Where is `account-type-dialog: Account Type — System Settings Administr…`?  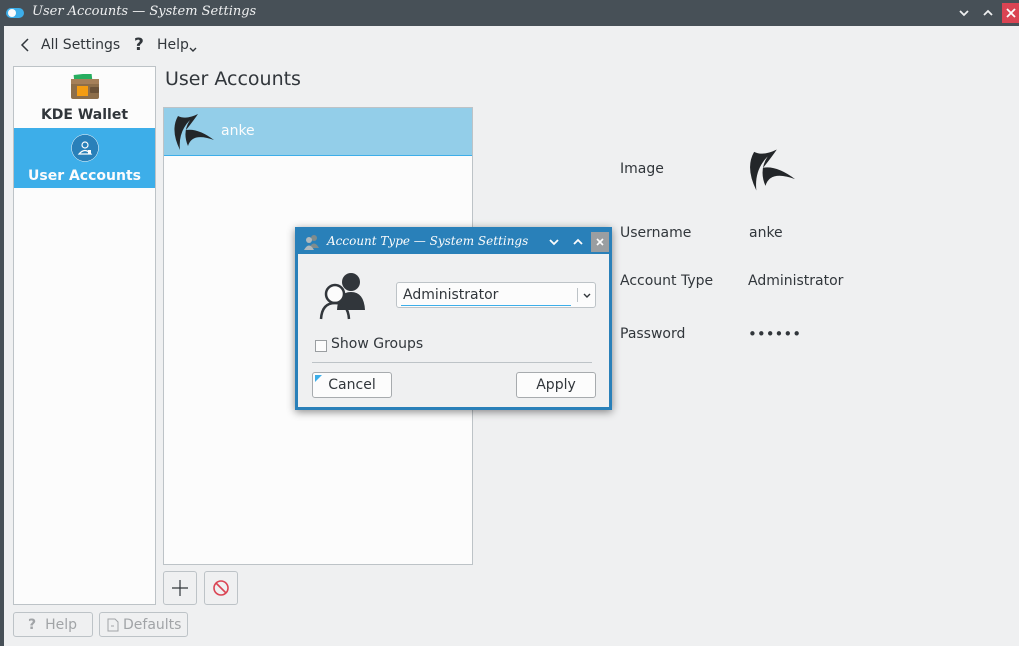 account-type-dialog: Account Type — System Settings Administr… is located at coordinates (453, 318).